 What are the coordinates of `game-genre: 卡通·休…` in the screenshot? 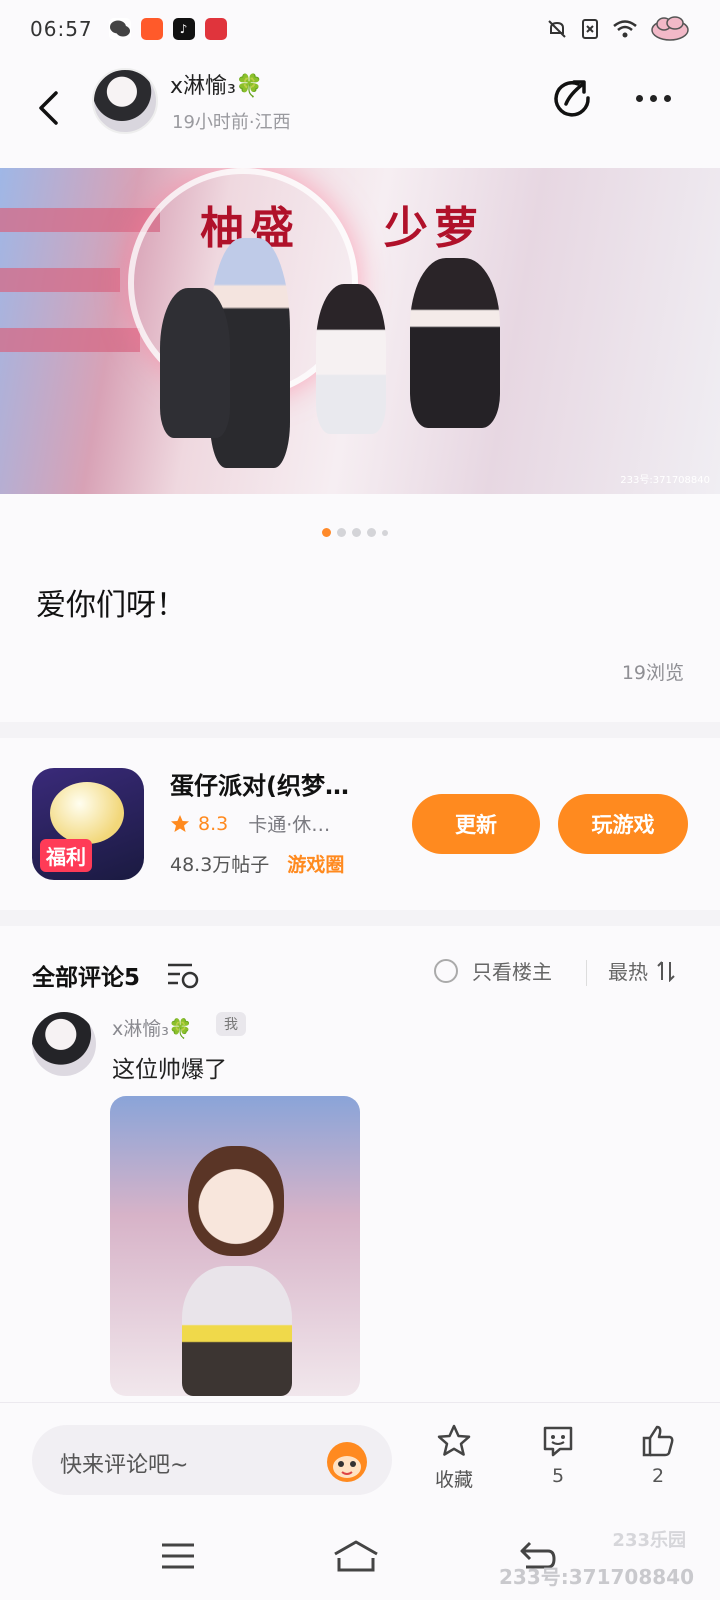 It's located at (289, 825).